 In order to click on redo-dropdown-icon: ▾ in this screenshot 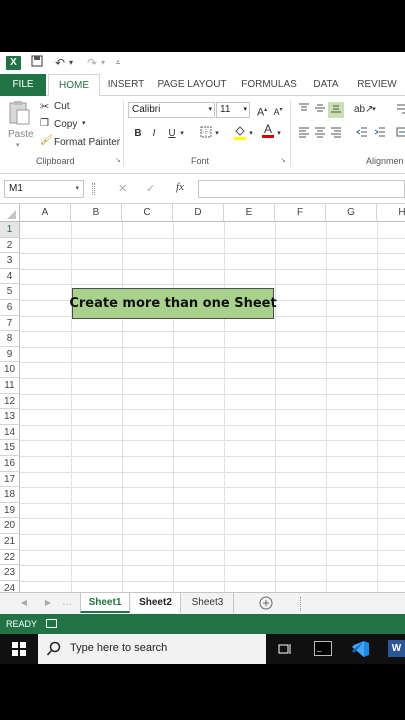, I will do `click(103, 63)`.